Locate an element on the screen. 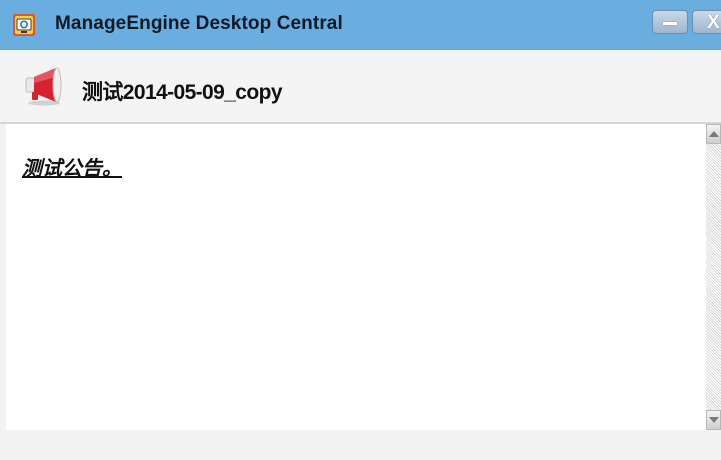 The width and height of the screenshot is (721, 460). scroll-down-arrow-icon is located at coordinates (714, 420).